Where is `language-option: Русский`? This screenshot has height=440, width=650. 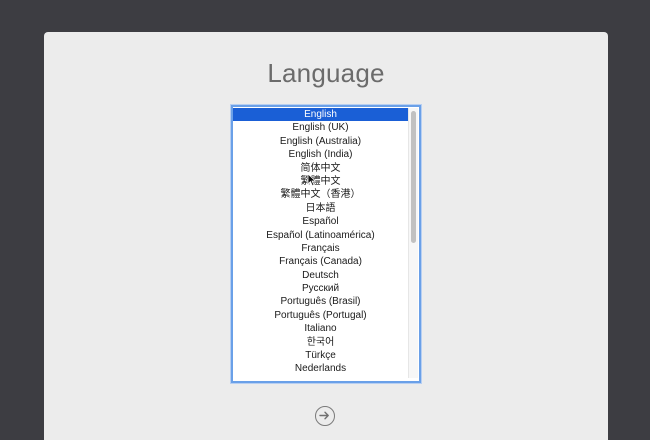
language-option: Русский is located at coordinates (320, 288).